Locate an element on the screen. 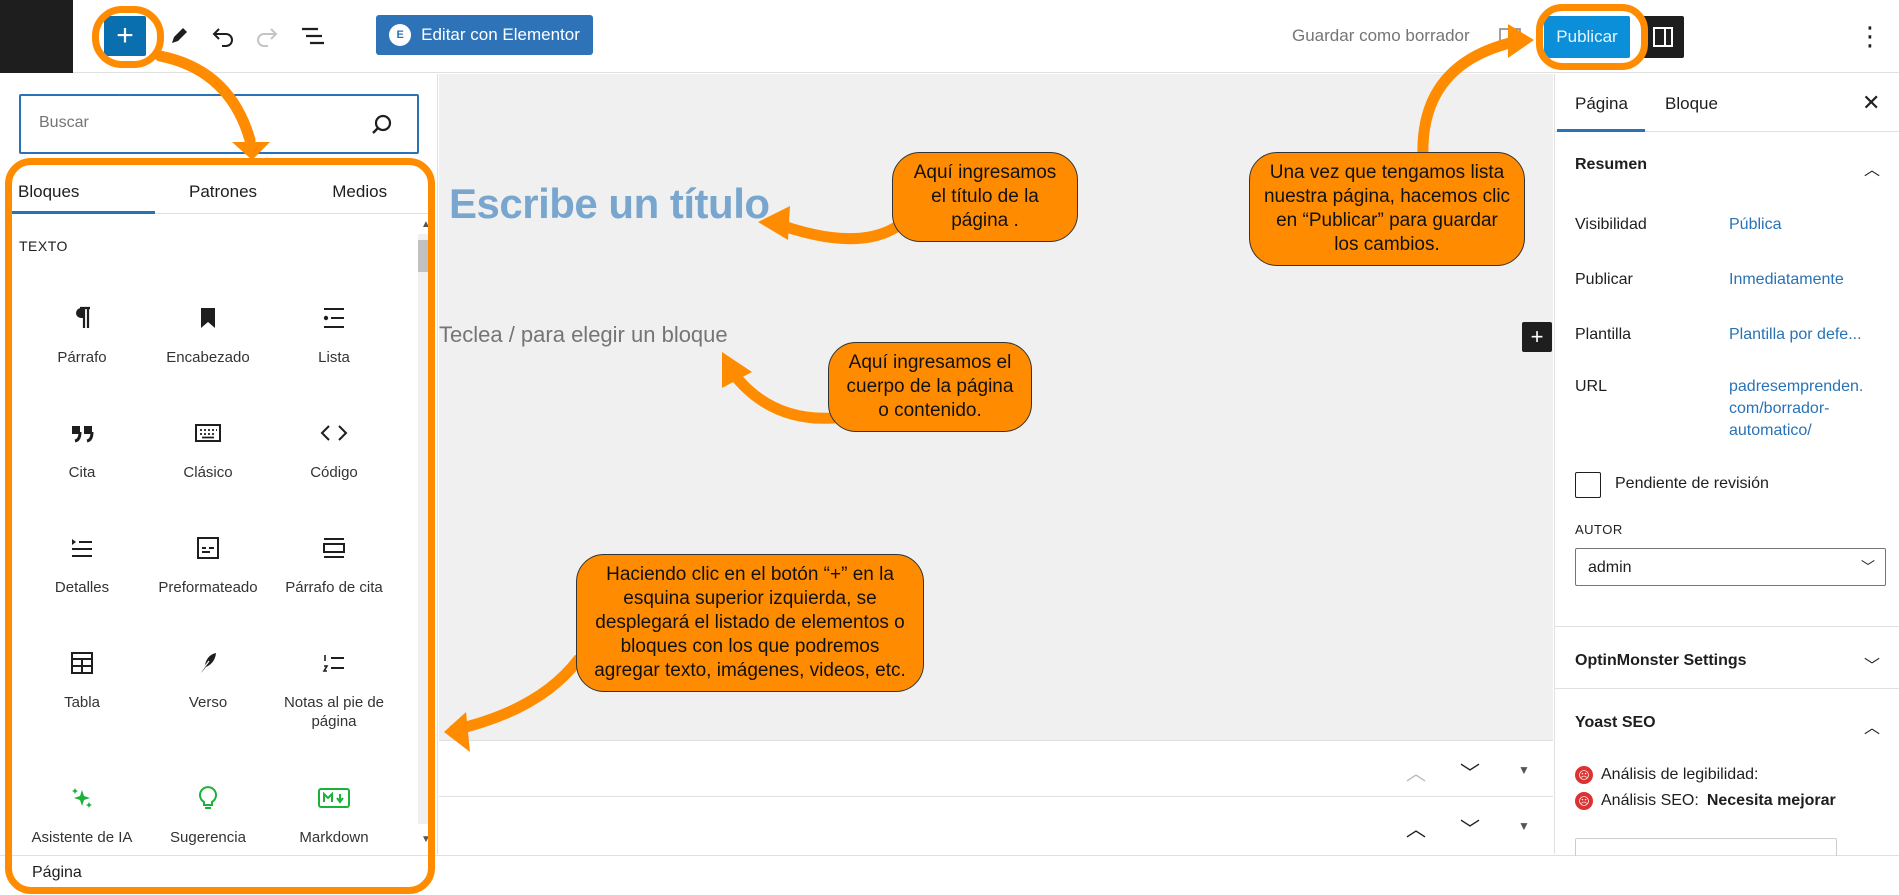 Image resolution: width=1899 pixels, height=895 pixels. edit-with-elementor-button: E Editar con Elementor is located at coordinates (484, 35).